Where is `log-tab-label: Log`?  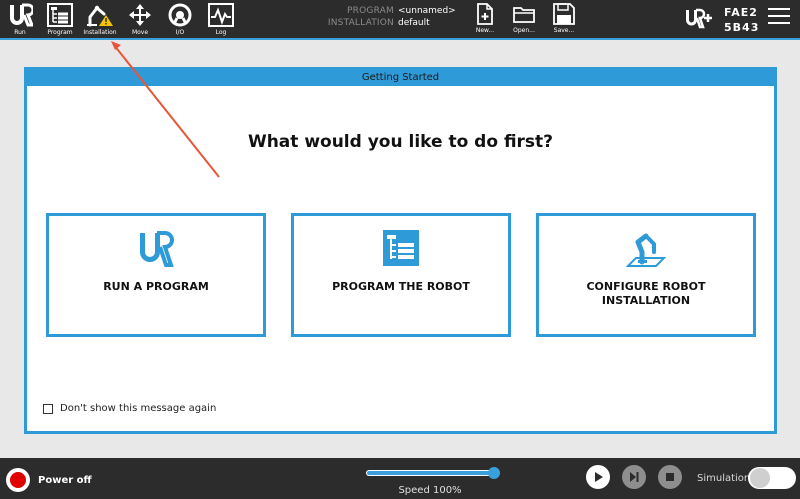 log-tab-label: Log is located at coordinates (221, 32).